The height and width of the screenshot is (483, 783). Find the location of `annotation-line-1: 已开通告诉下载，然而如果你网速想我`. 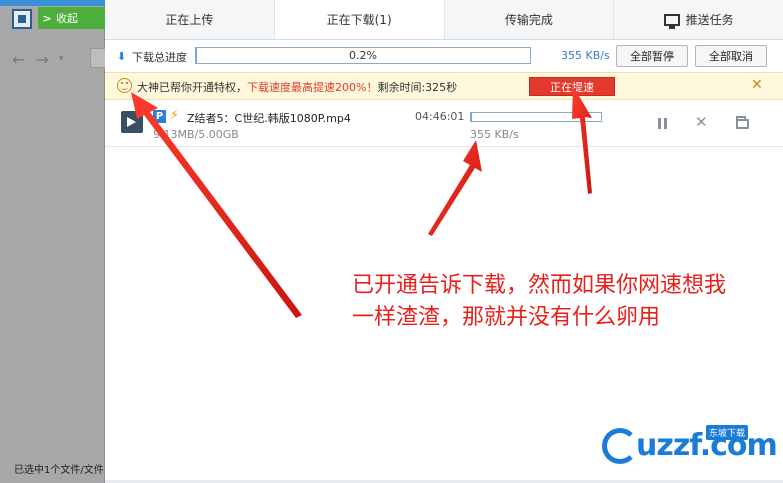

annotation-line-1: 已开通告诉下载，然而如果你网速想我 is located at coordinates (539, 285).